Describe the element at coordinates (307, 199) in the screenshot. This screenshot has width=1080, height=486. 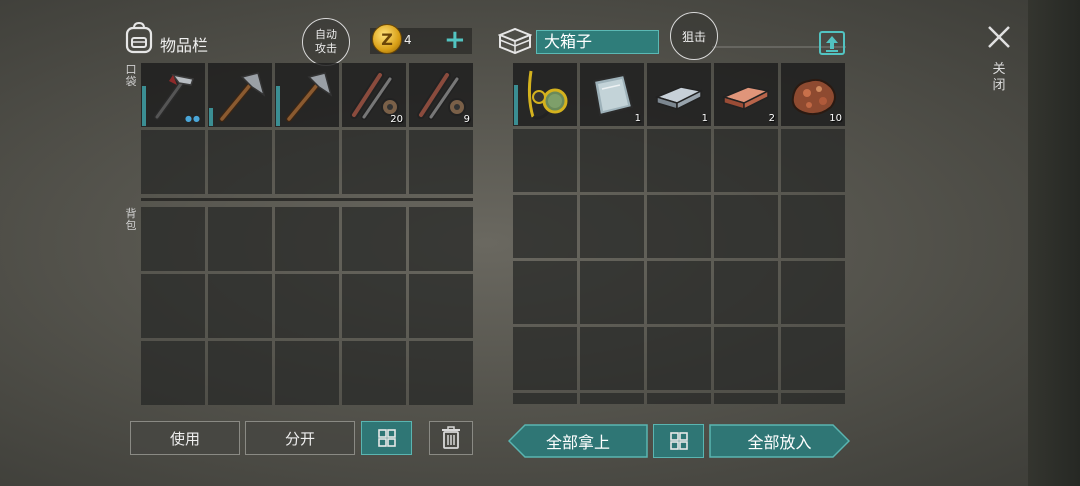
I see `pocket-backpack-divider` at that location.